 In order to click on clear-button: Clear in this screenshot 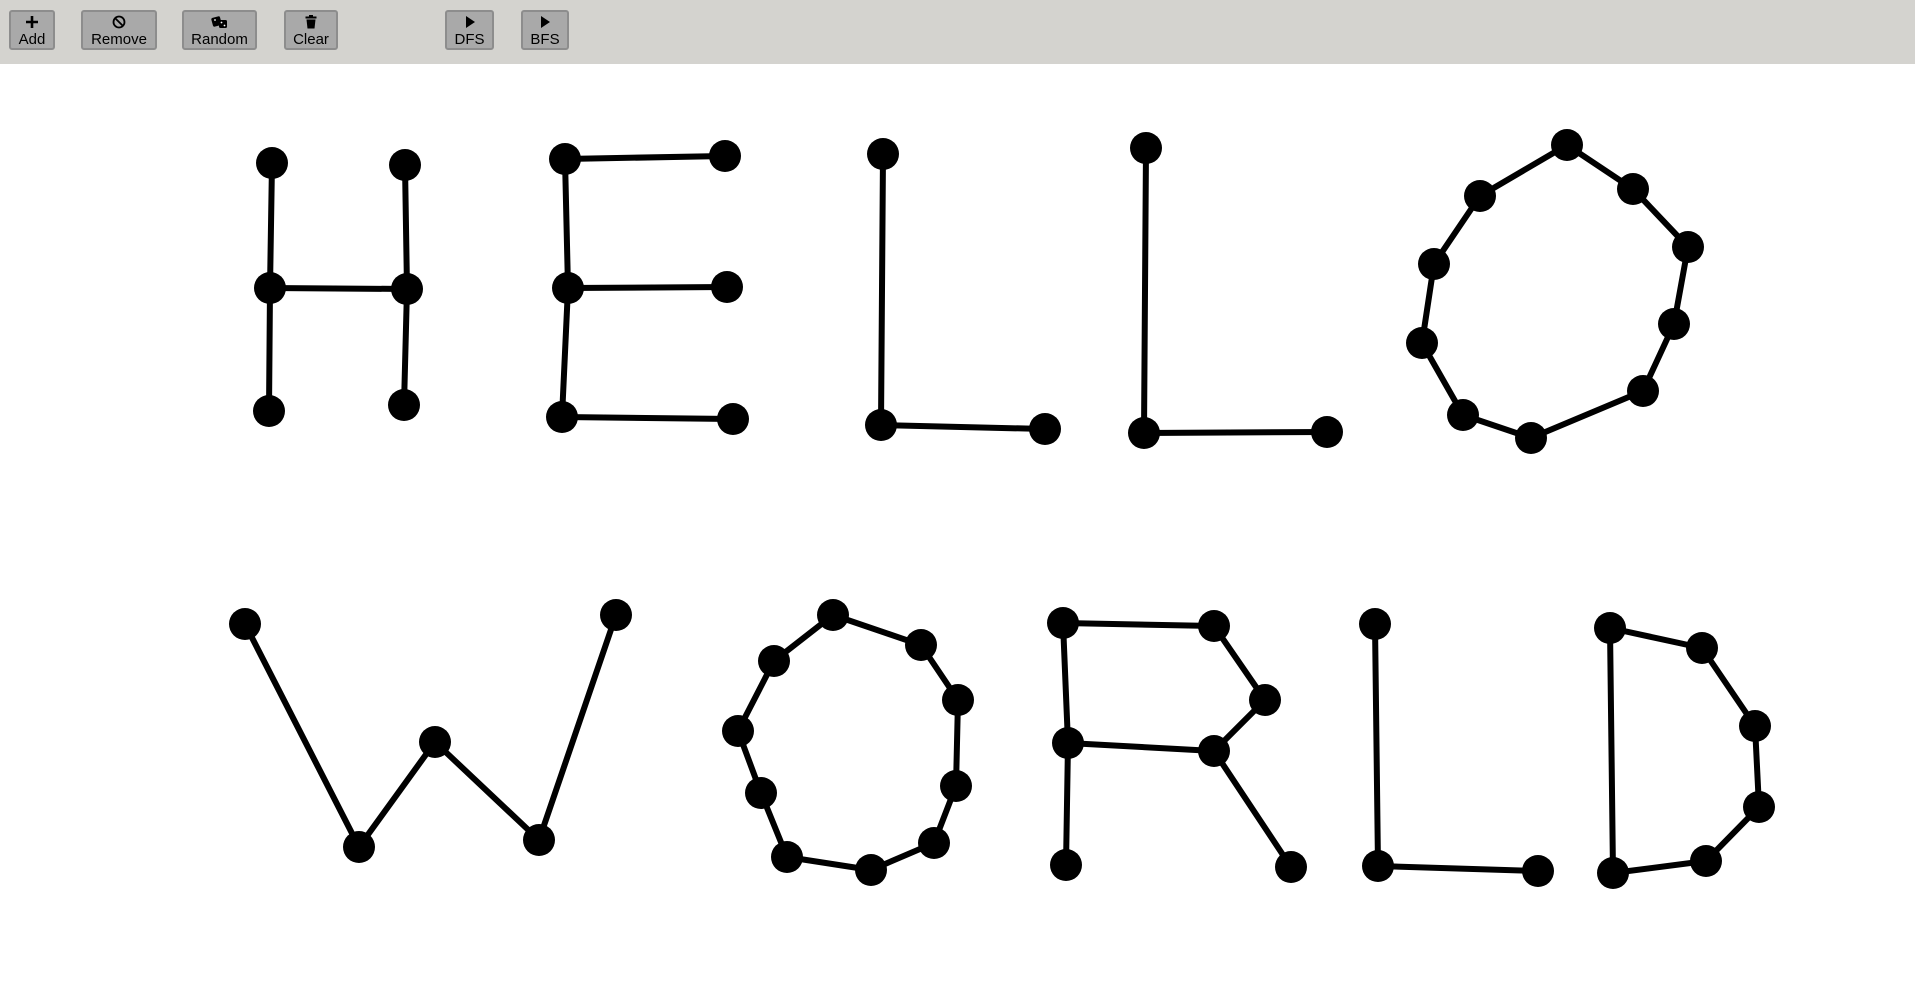, I will do `click(311, 30)`.